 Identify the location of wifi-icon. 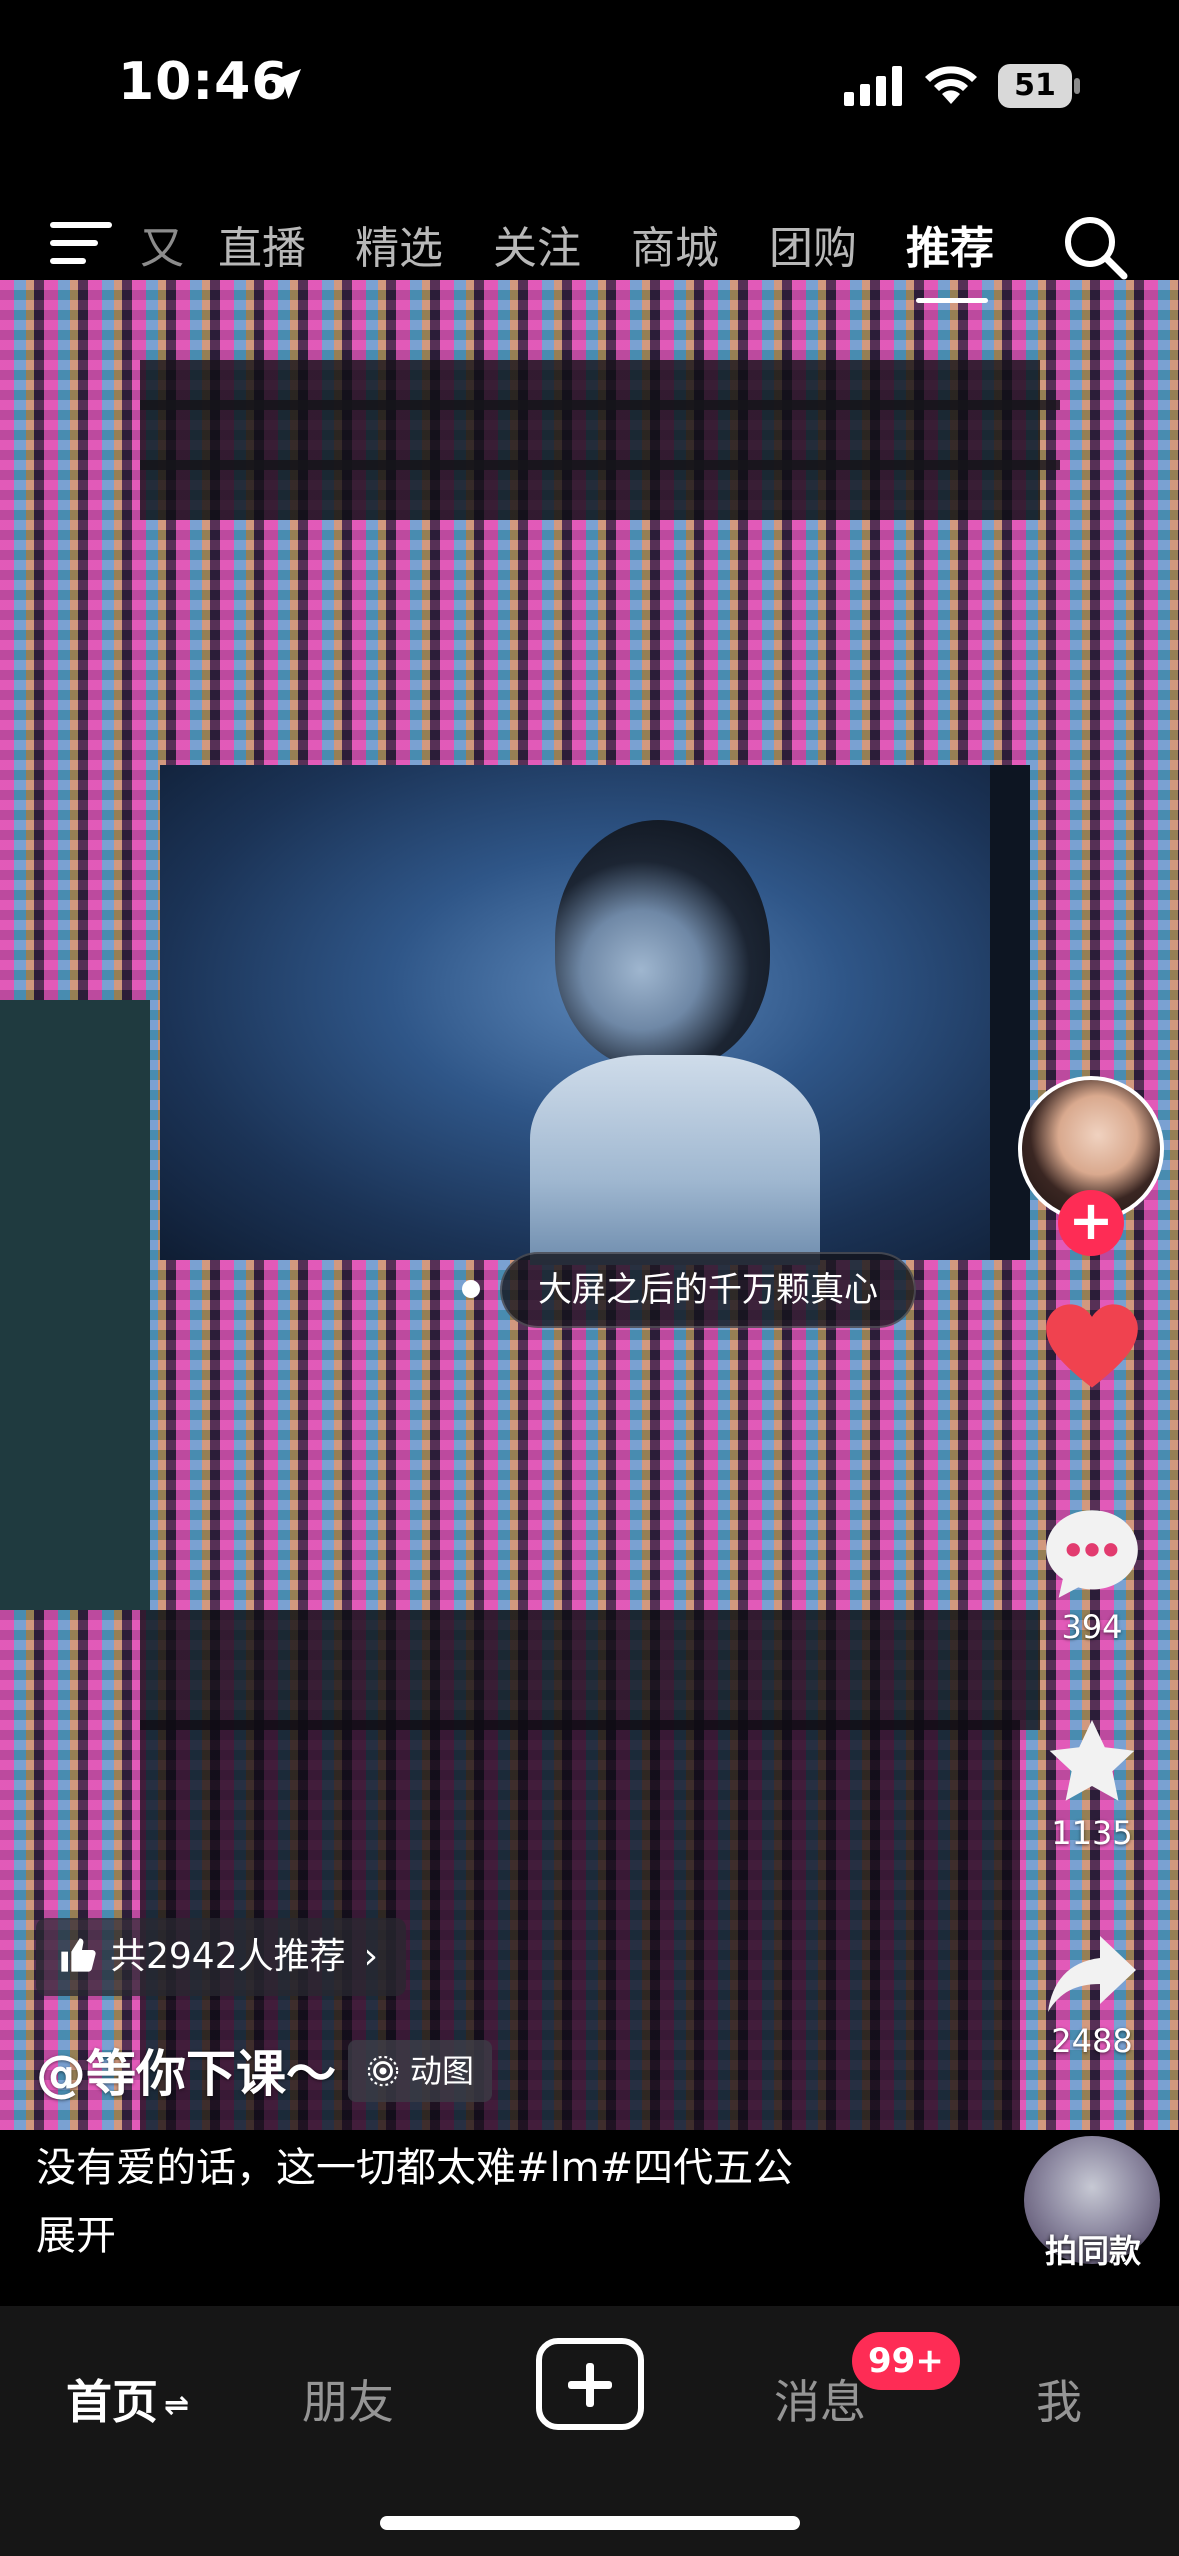
(951, 85).